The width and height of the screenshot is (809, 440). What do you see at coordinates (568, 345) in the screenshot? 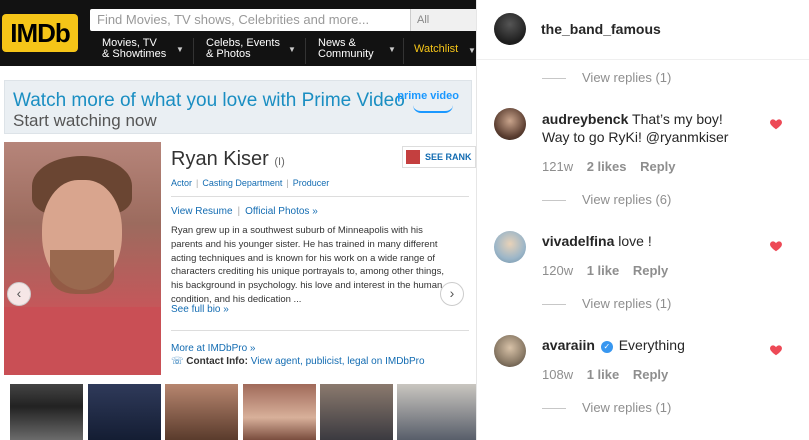
I see `comment-username: avaraiin` at bounding box center [568, 345].